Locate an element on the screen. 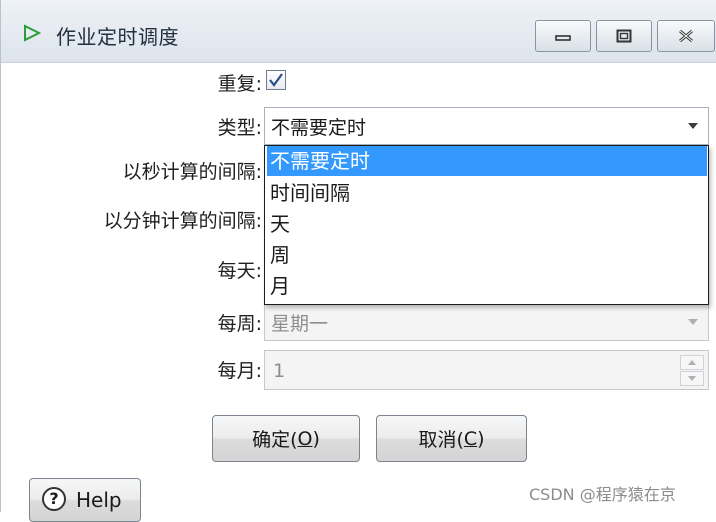 This screenshot has width=716, height=522. maximize-button is located at coordinates (624, 36).